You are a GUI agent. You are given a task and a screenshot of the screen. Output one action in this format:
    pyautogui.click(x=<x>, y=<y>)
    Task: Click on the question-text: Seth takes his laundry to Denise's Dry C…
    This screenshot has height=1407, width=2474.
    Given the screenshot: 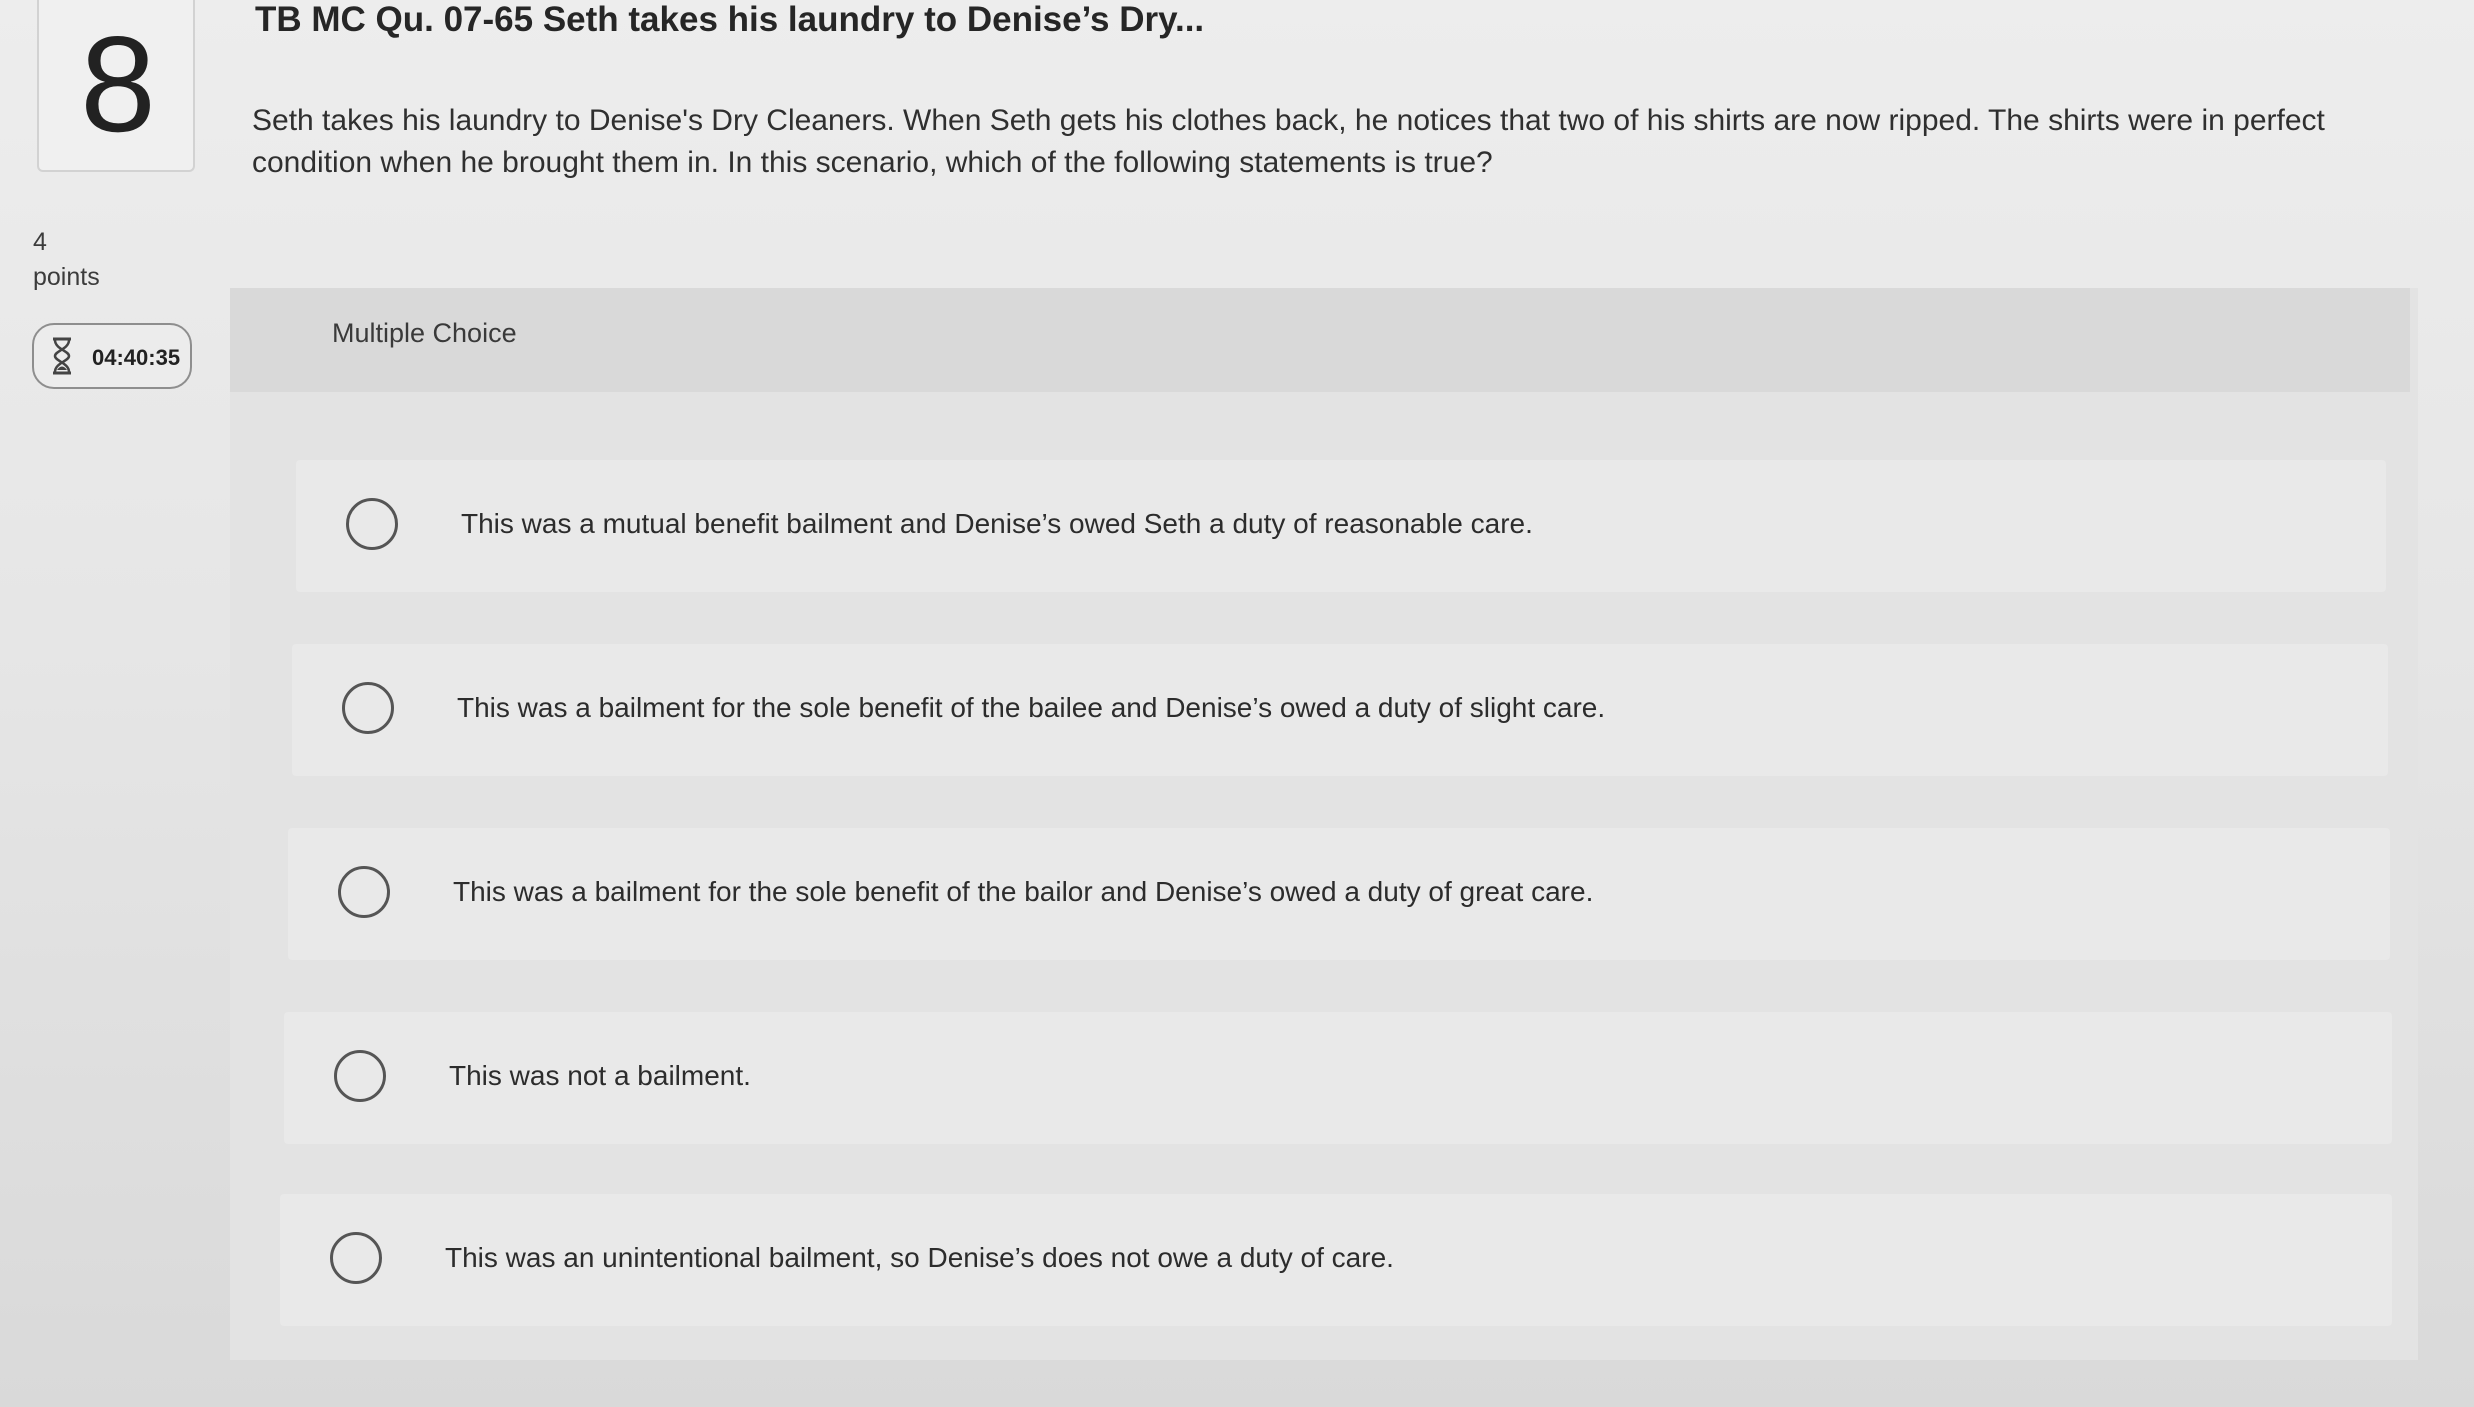 What is the action you would take?
    pyautogui.click(x=1288, y=141)
    